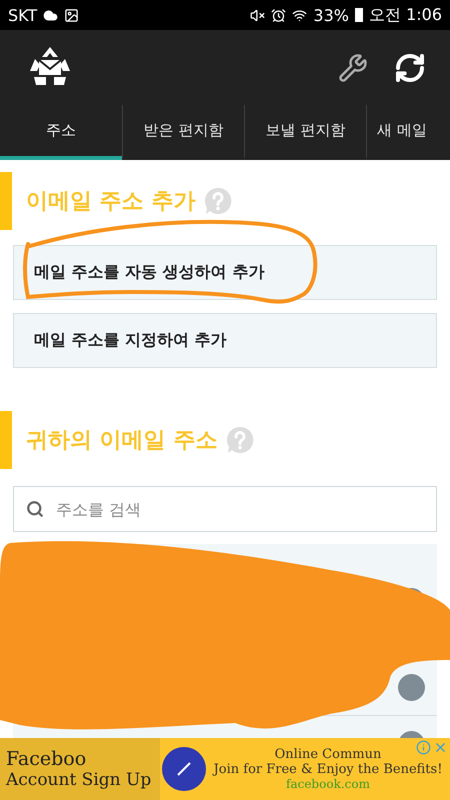  I want to click on battery-percent: 33%, so click(331, 15).